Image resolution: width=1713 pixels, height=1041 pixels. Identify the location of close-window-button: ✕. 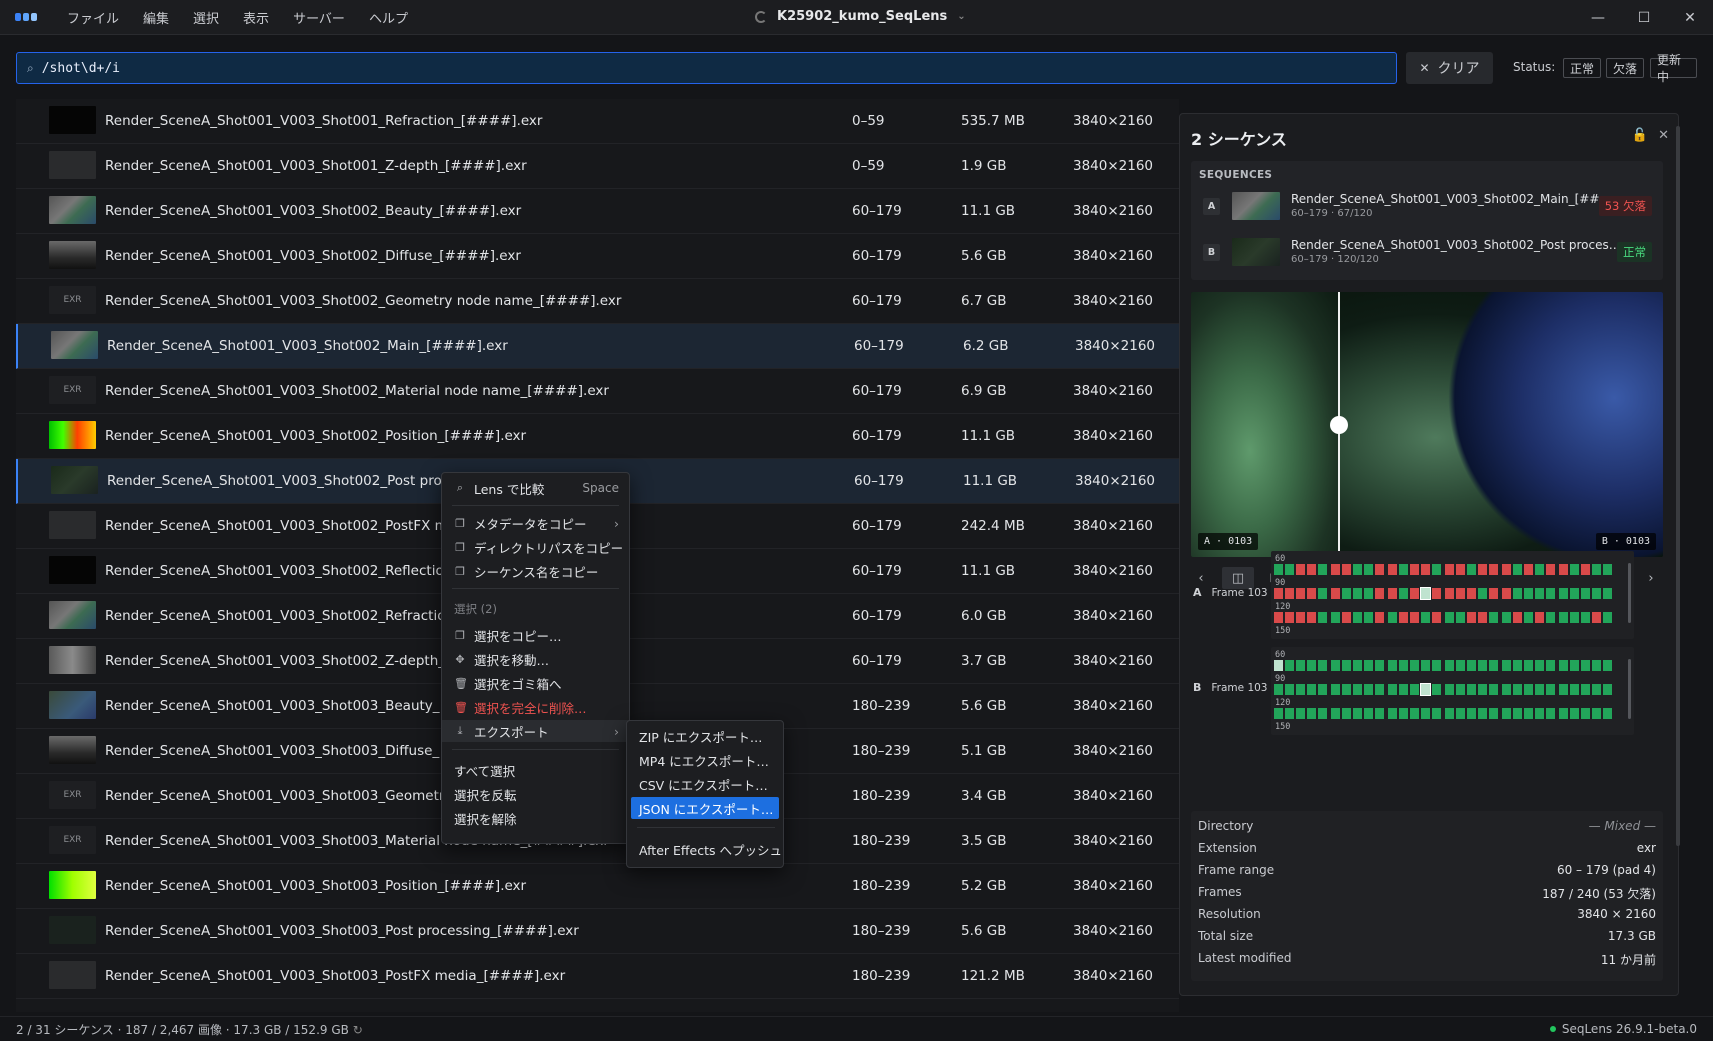
(1690, 17).